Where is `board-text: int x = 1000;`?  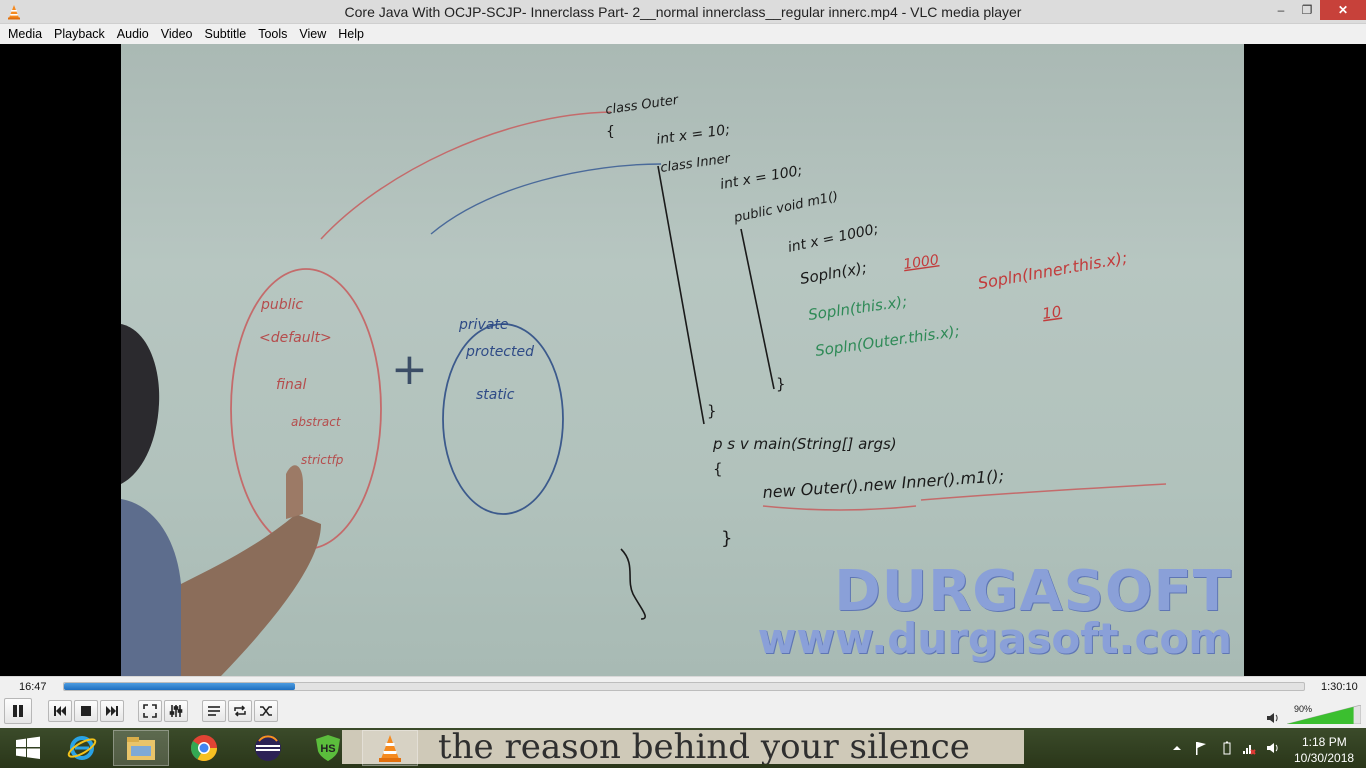
board-text: int x = 1000; is located at coordinates (833, 238).